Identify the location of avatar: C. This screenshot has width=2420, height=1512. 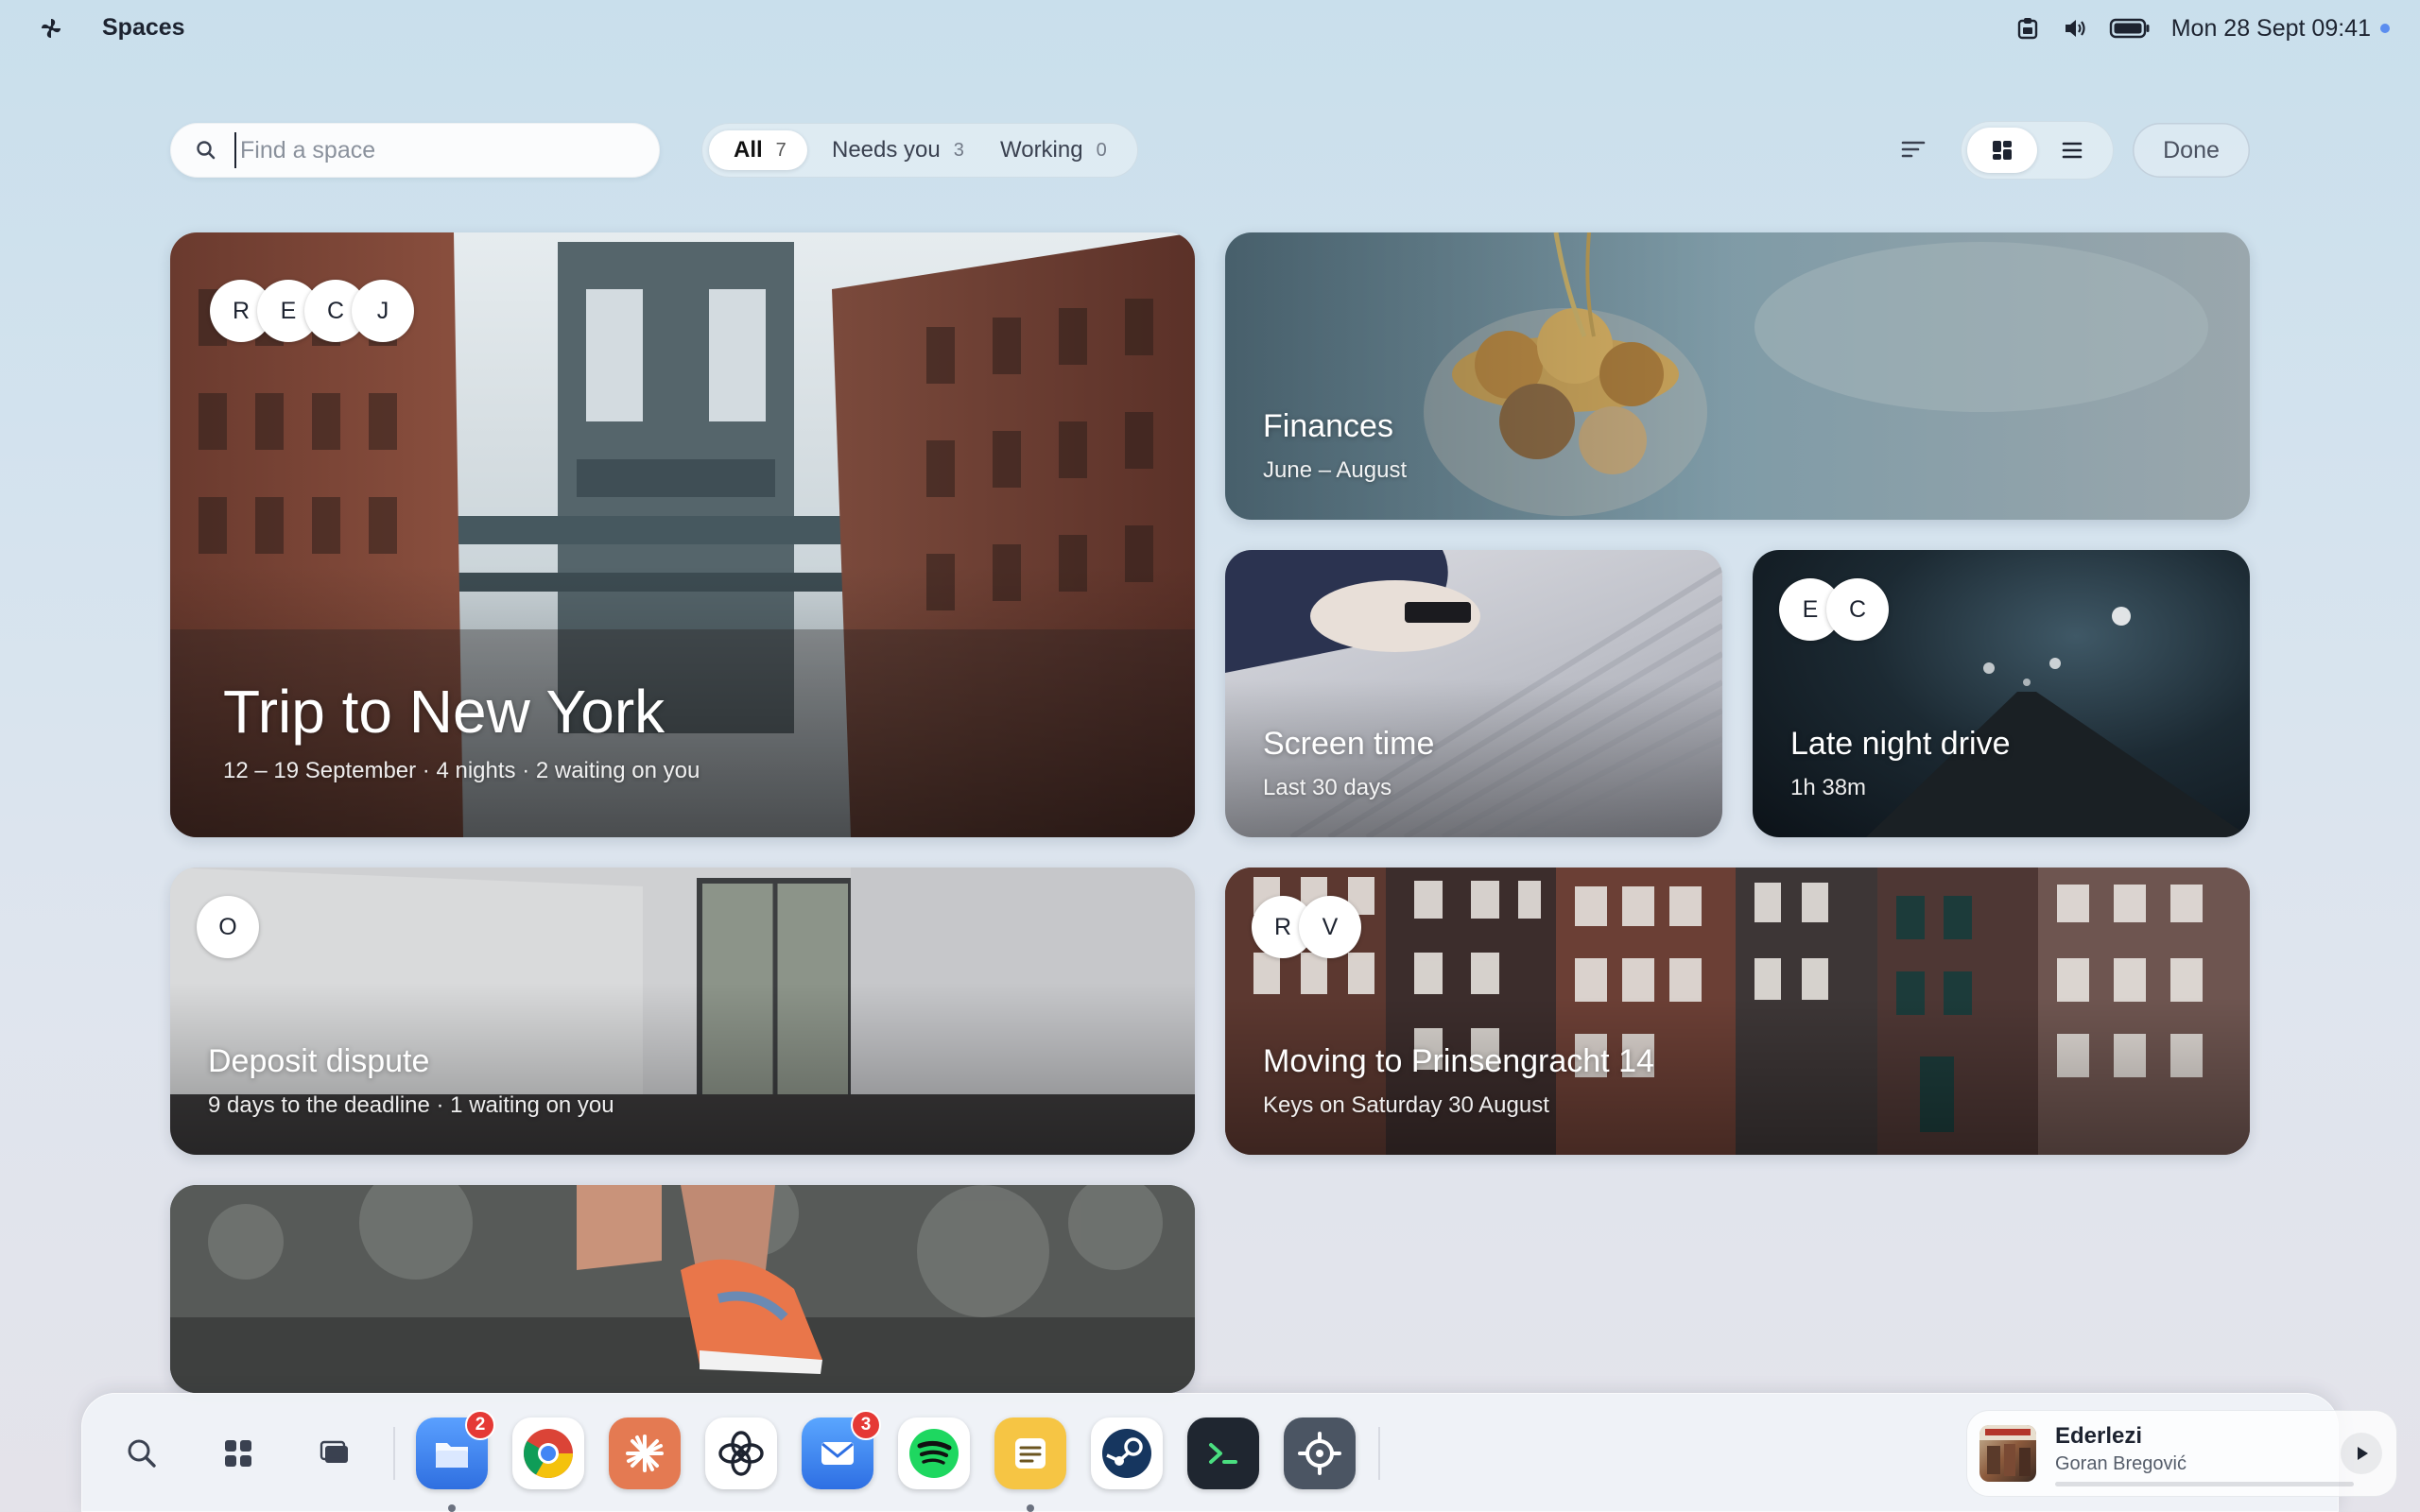
(1857, 609).